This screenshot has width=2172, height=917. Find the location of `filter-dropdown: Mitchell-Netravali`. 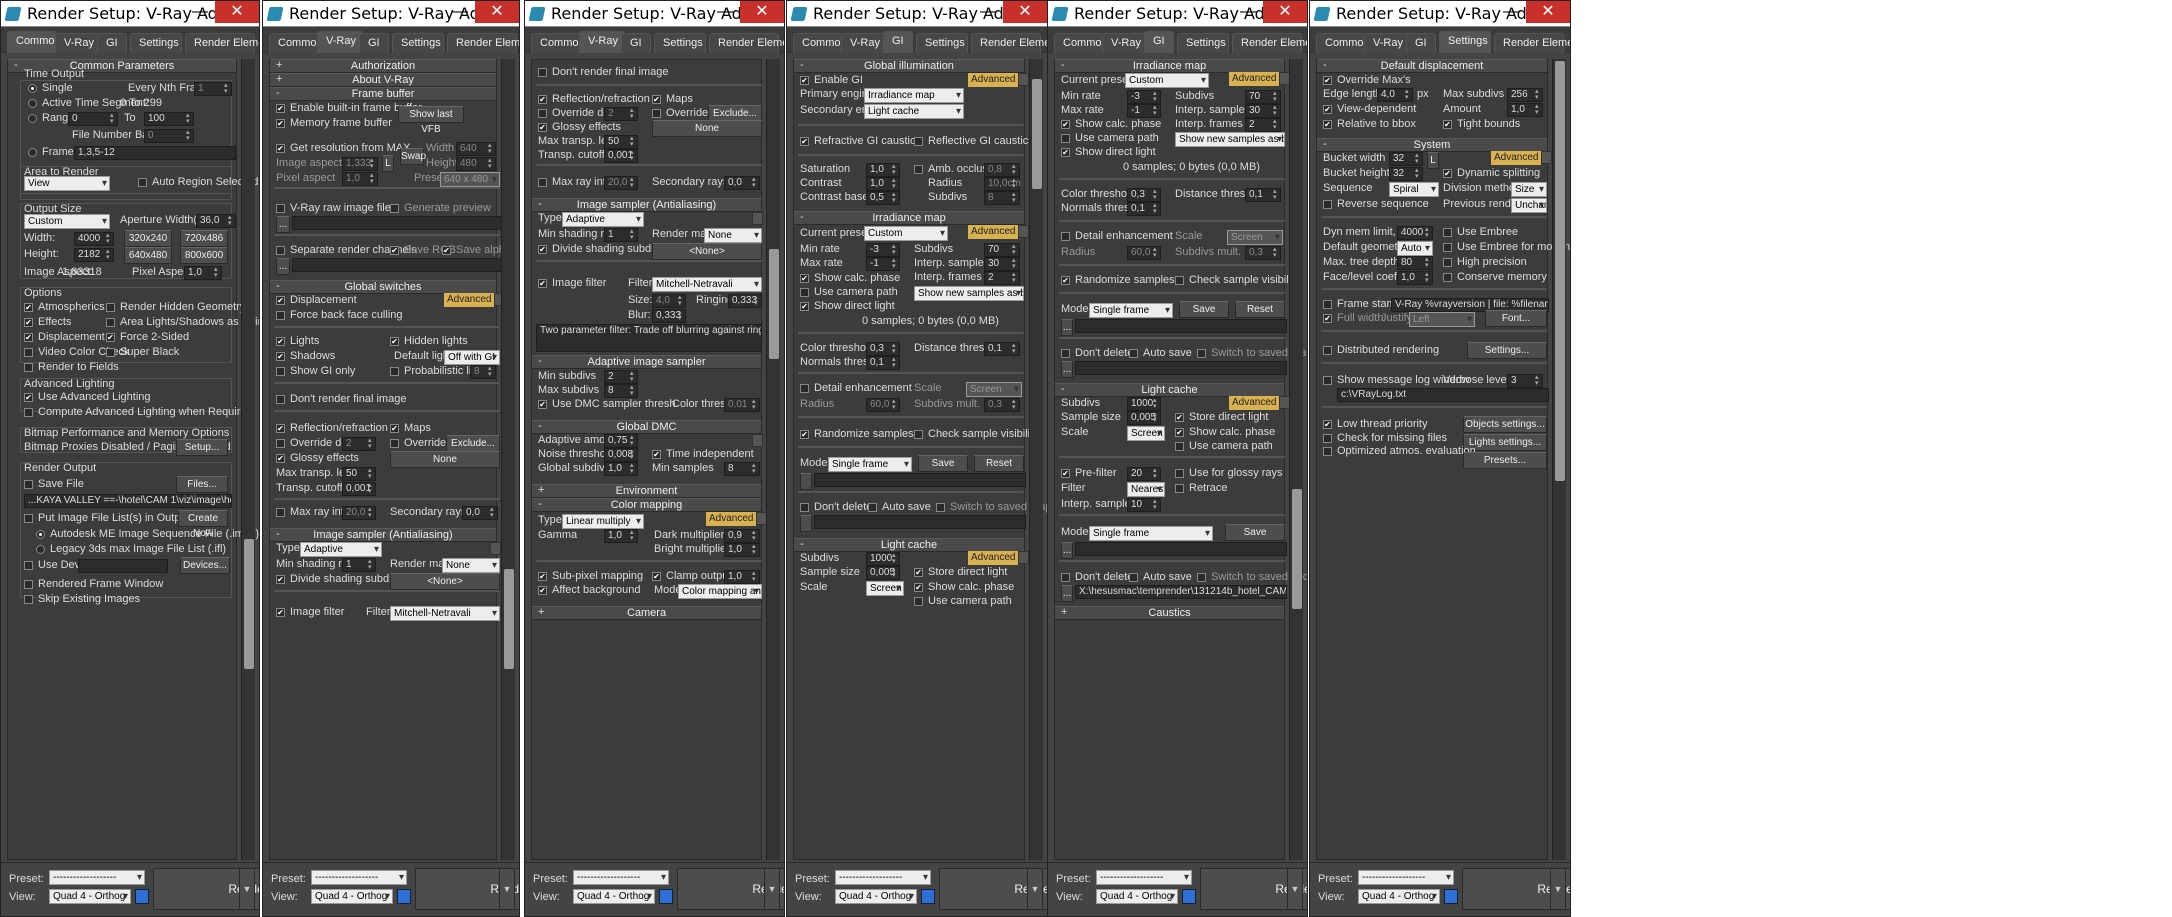

filter-dropdown: Mitchell-Netravali is located at coordinates (707, 284).